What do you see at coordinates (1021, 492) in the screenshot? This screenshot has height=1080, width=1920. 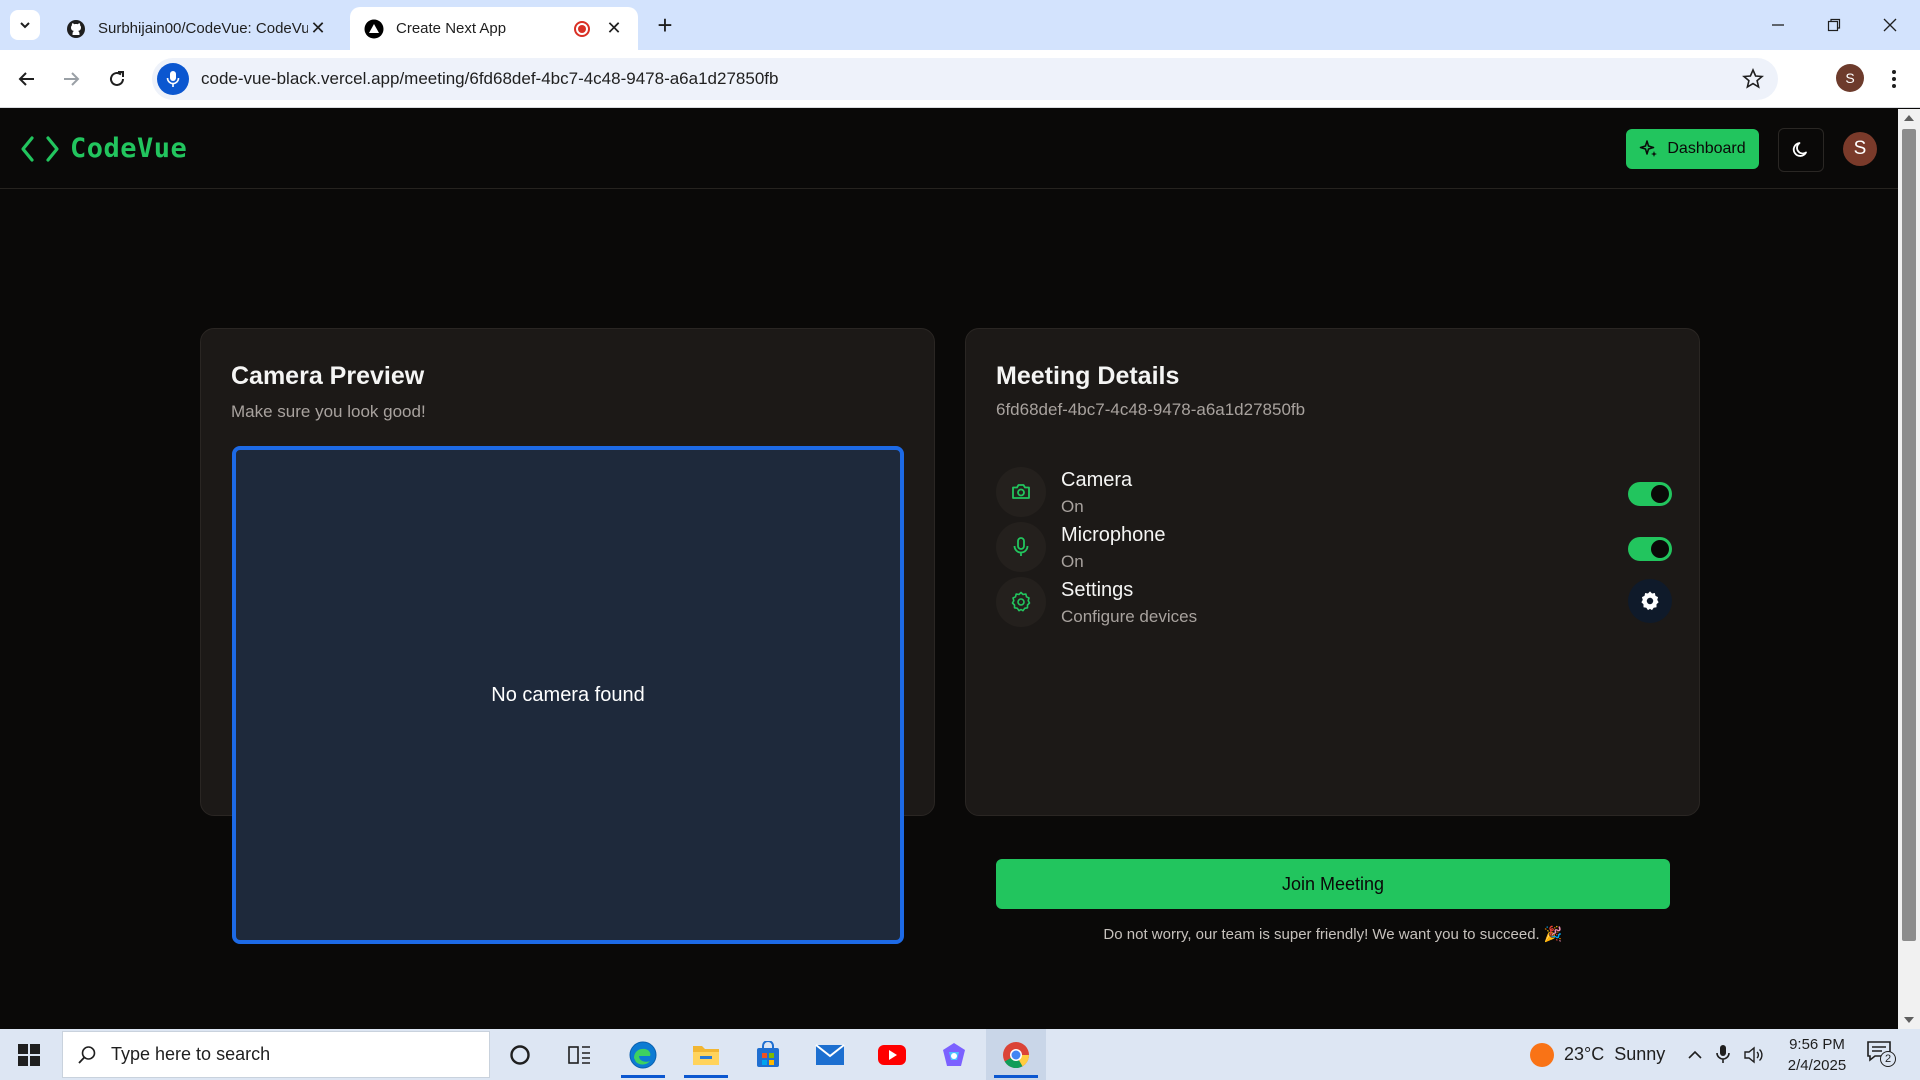 I see `camera-icon` at bounding box center [1021, 492].